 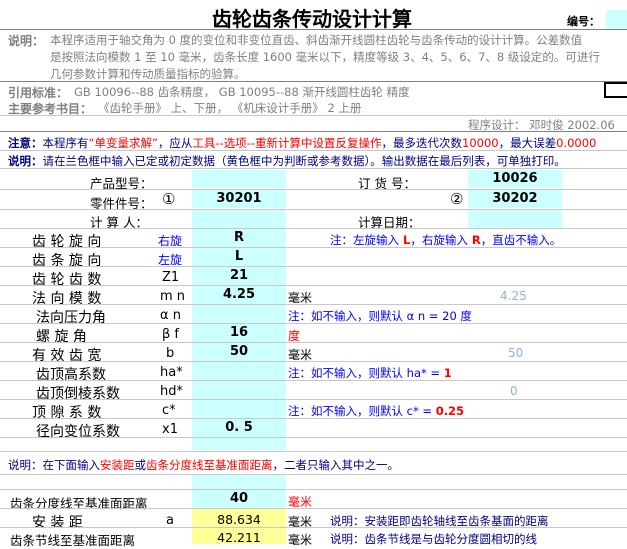 What do you see at coordinates (239, 314) in the screenshot?
I see `pressure-angle-input` at bounding box center [239, 314].